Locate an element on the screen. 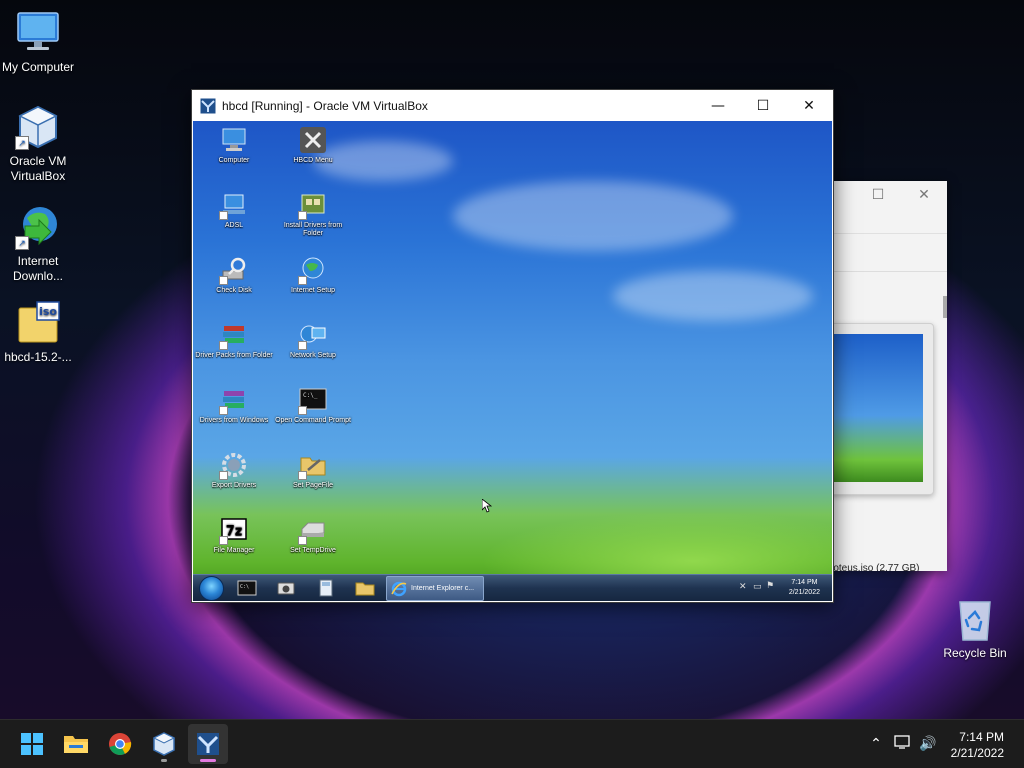 This screenshot has width=1024, height=768. clock-date: 2/21/2022 is located at coordinates (977, 753).